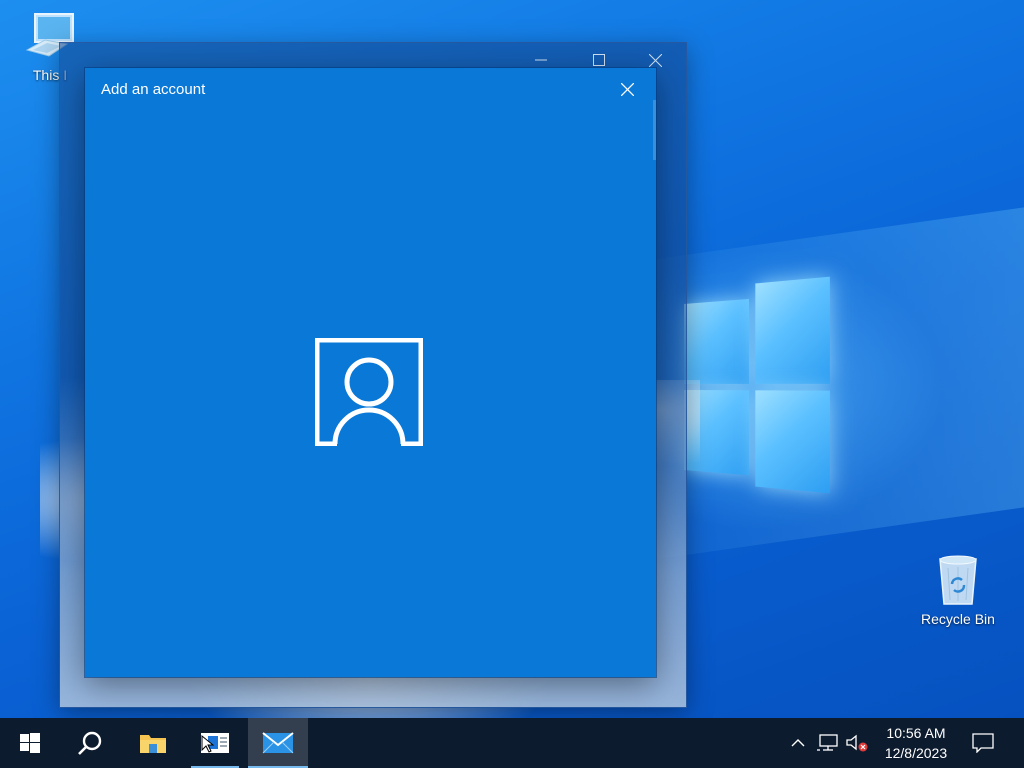  Describe the element at coordinates (153, 89) in the screenshot. I see `dialog-title: Add an account` at that location.